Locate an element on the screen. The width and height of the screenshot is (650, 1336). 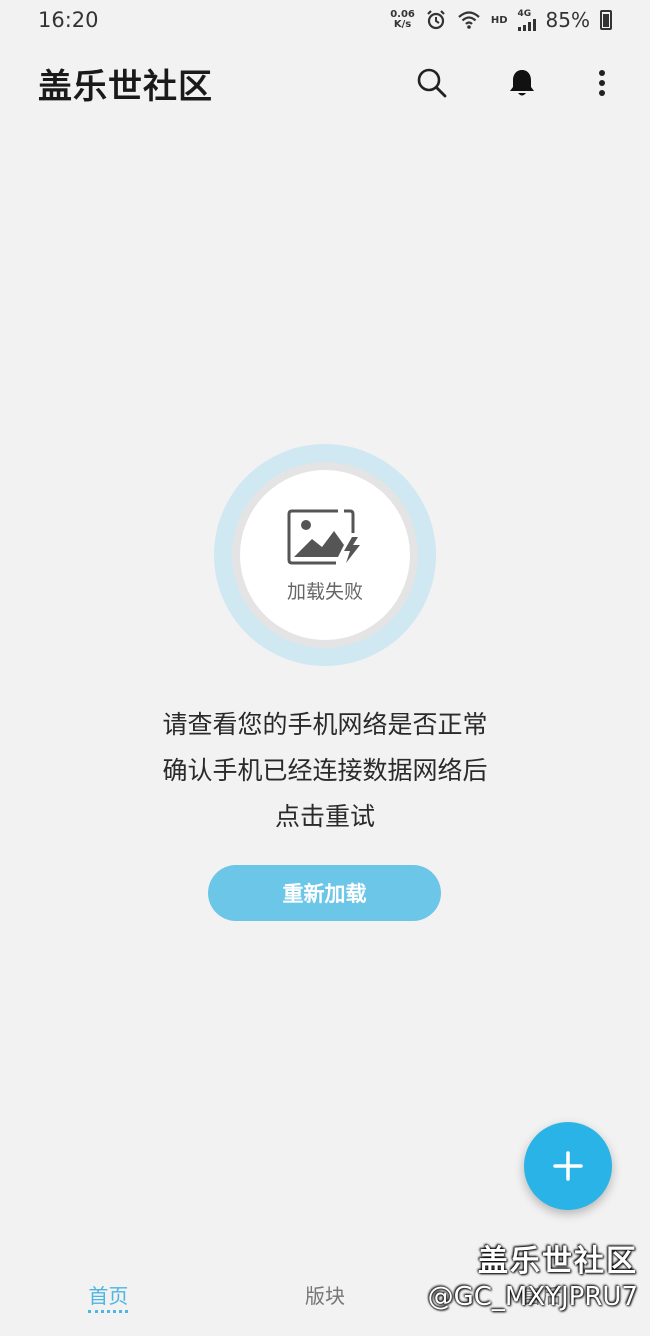
battery-icon is located at coordinates (606, 20).